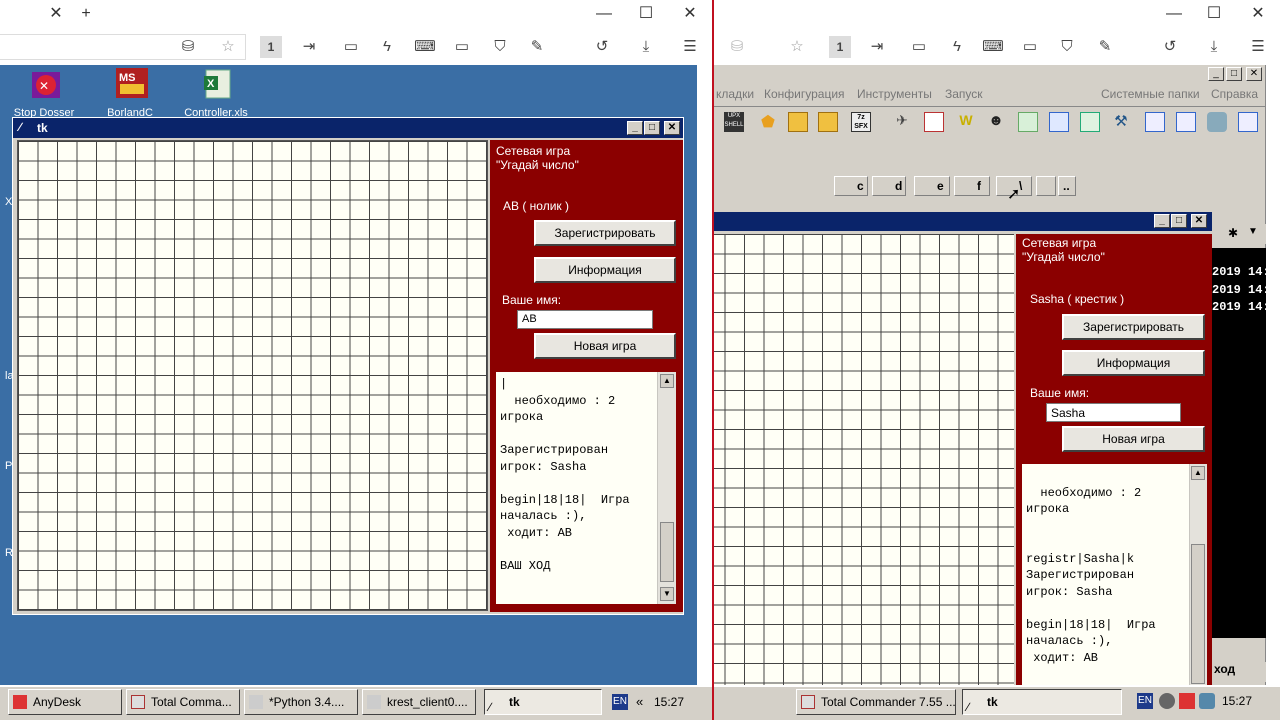  I want to click on log-scrollbar: ▲, so click(1198, 575).